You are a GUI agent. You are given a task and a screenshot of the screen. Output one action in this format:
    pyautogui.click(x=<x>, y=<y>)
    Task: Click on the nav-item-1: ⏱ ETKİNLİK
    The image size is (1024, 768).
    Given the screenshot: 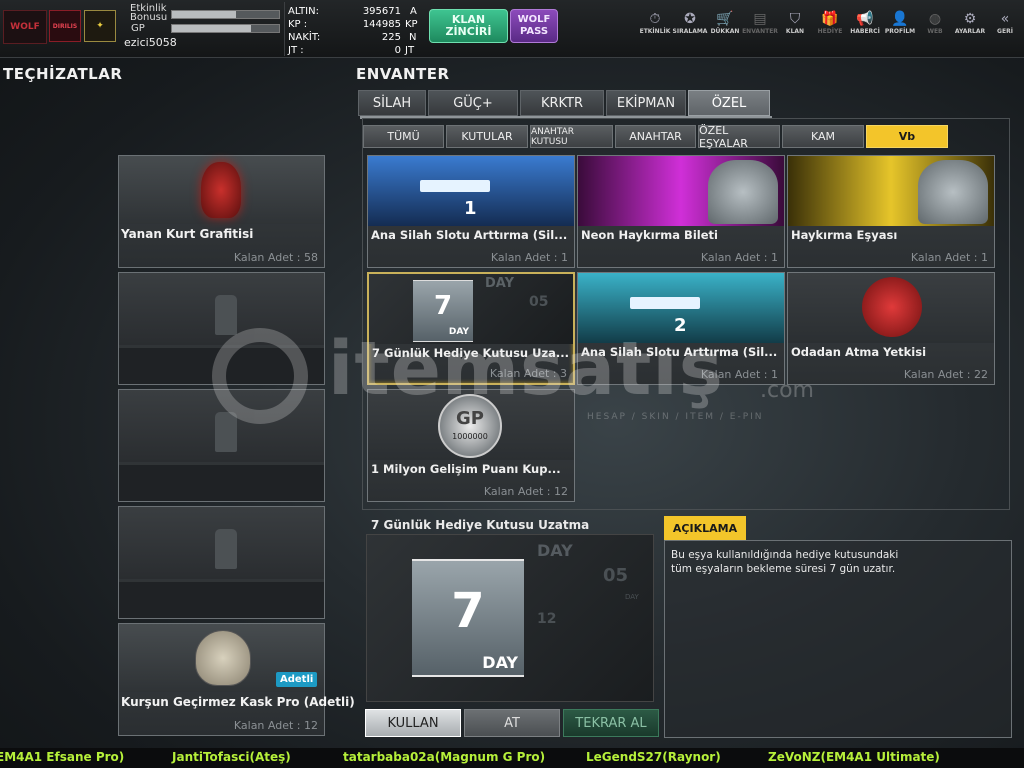 What is the action you would take?
    pyautogui.click(x=655, y=26)
    